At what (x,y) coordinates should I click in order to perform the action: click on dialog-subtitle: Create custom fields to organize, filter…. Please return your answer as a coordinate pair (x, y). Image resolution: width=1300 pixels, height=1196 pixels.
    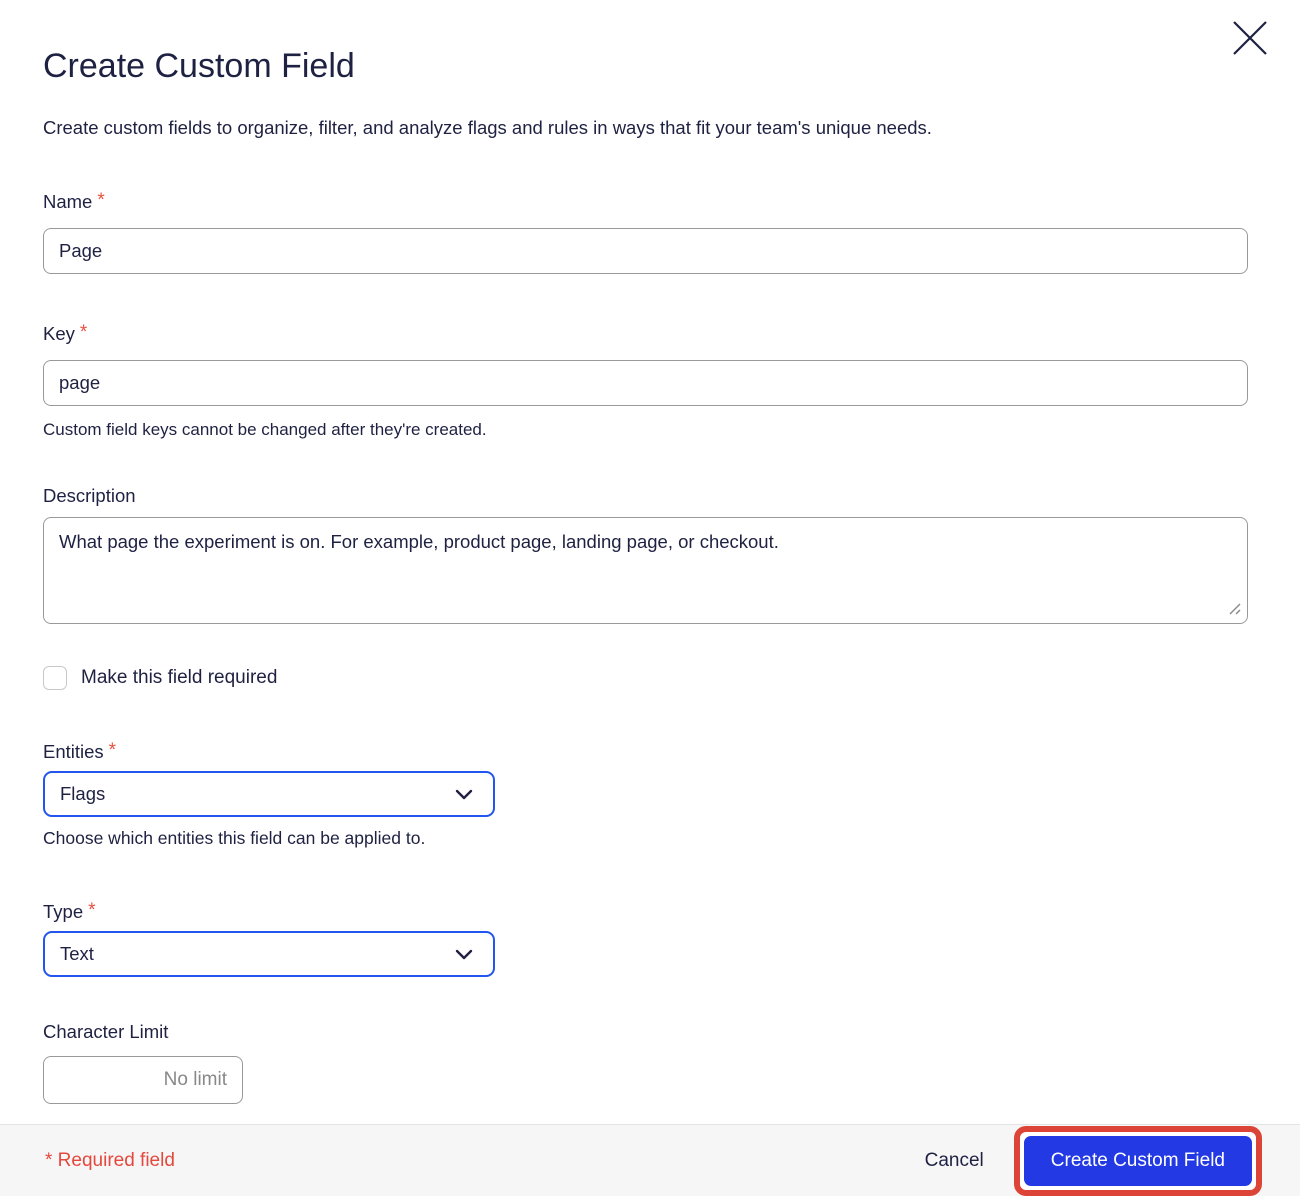
    Looking at the image, I should click on (487, 127).